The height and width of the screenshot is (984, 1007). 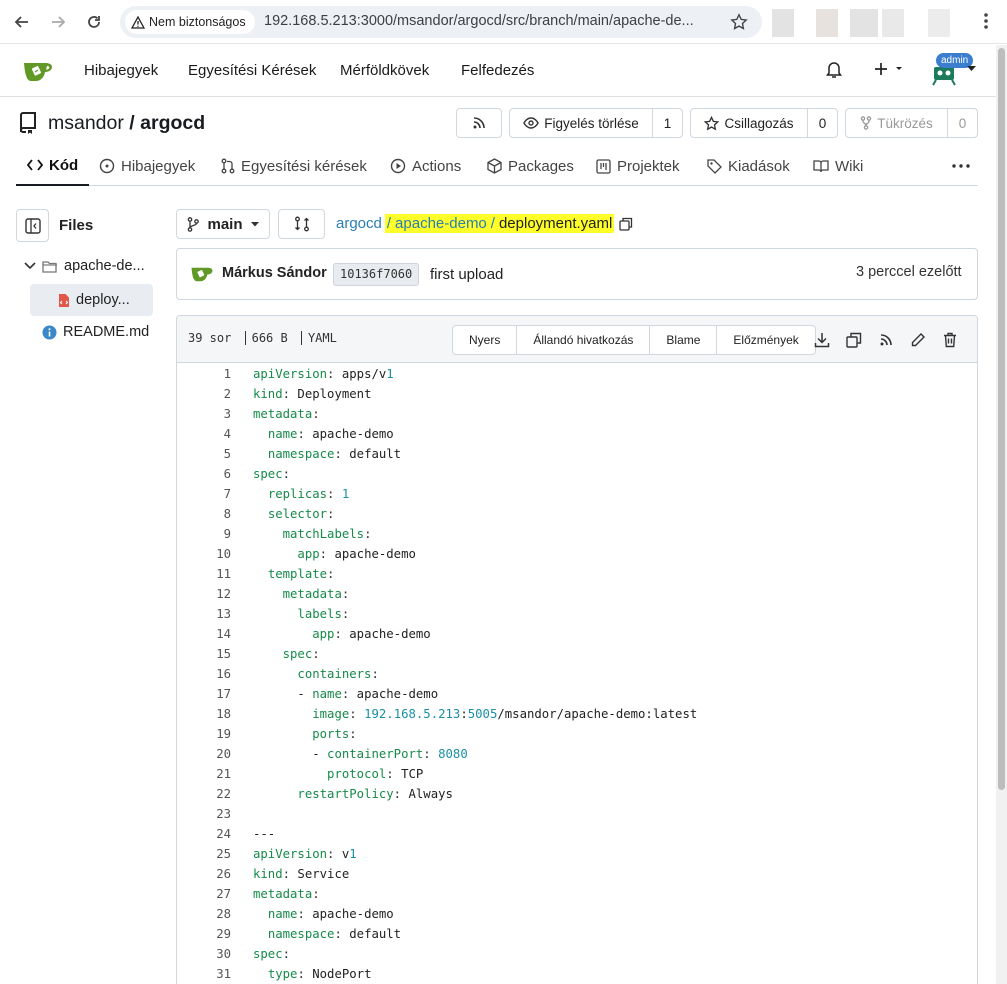 I want to click on line-number: 6, so click(x=204, y=474).